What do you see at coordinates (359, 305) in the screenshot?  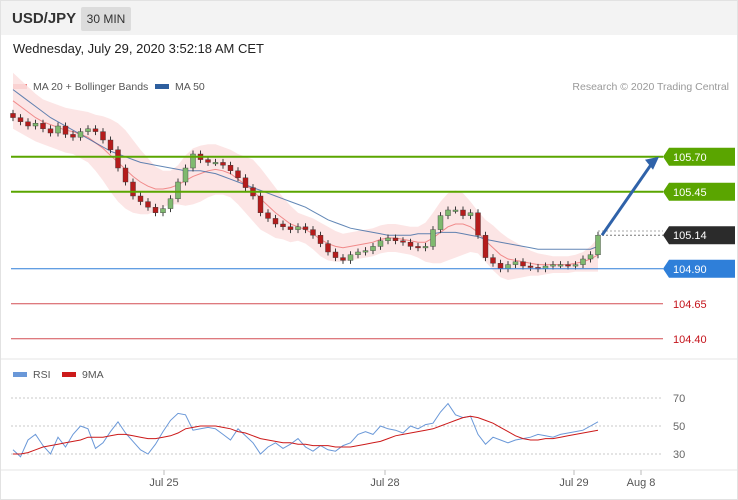 I see `level-104.65: 104.65` at bounding box center [359, 305].